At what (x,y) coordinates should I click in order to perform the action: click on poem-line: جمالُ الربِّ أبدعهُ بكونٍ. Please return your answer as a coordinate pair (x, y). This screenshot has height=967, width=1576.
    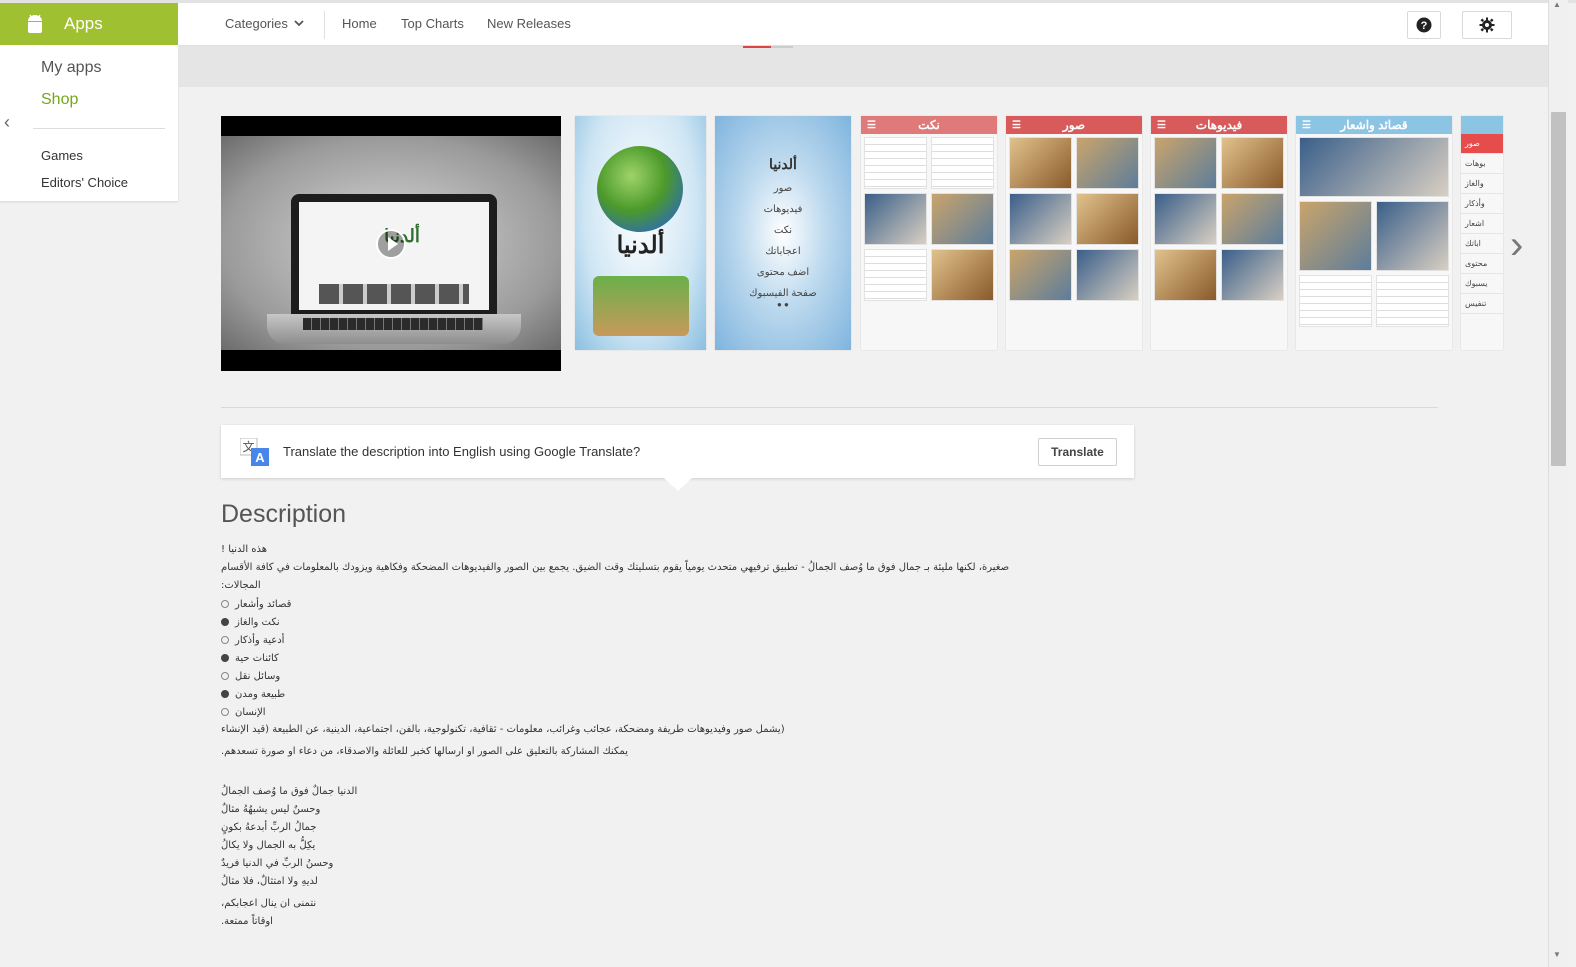
    Looking at the image, I should click on (269, 827).